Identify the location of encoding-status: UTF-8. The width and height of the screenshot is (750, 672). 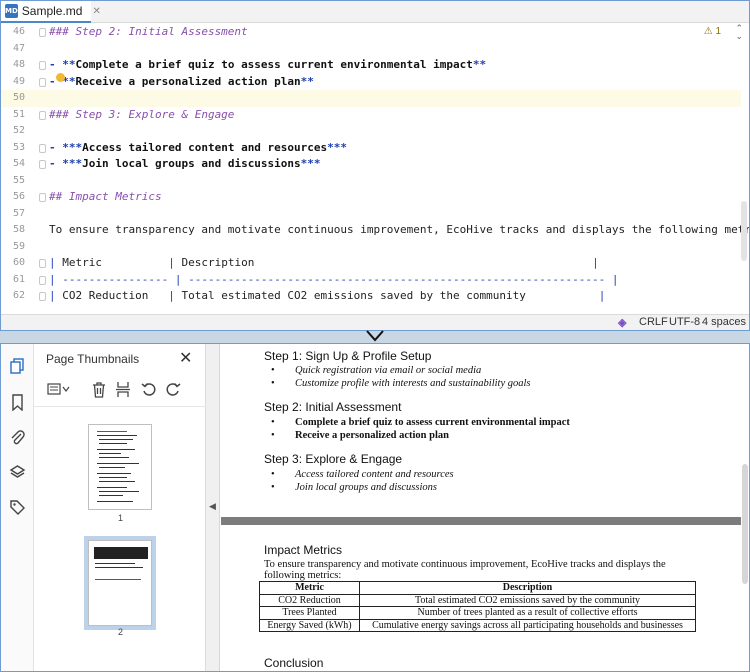
(684, 322).